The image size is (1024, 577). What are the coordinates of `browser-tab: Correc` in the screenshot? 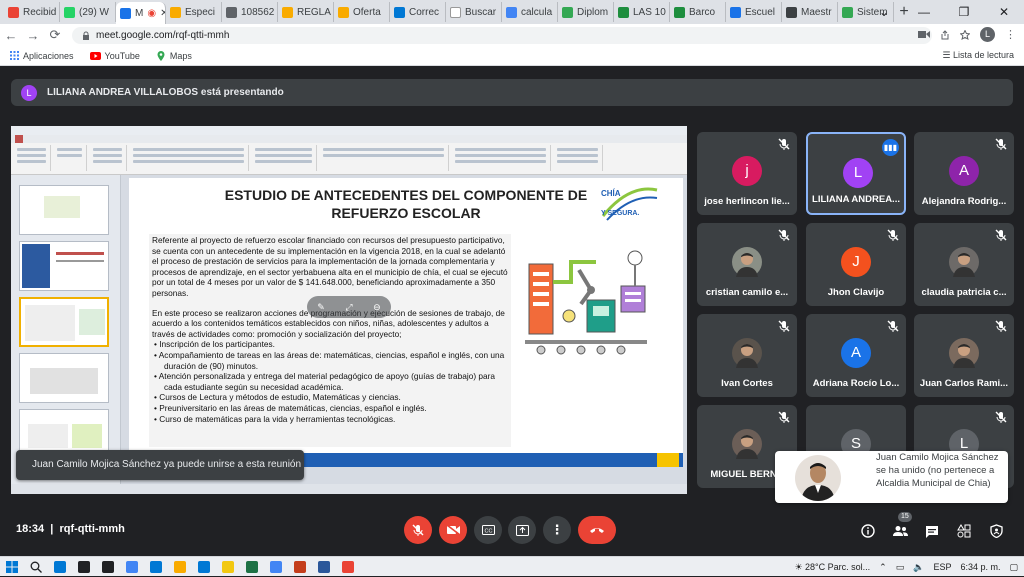 It's located at (418, 12).